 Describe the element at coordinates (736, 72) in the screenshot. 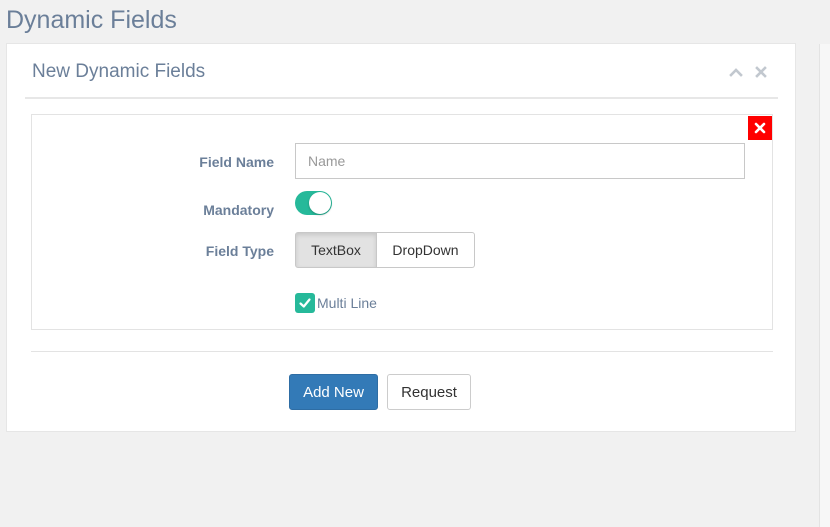

I see `chevron-up-icon` at that location.